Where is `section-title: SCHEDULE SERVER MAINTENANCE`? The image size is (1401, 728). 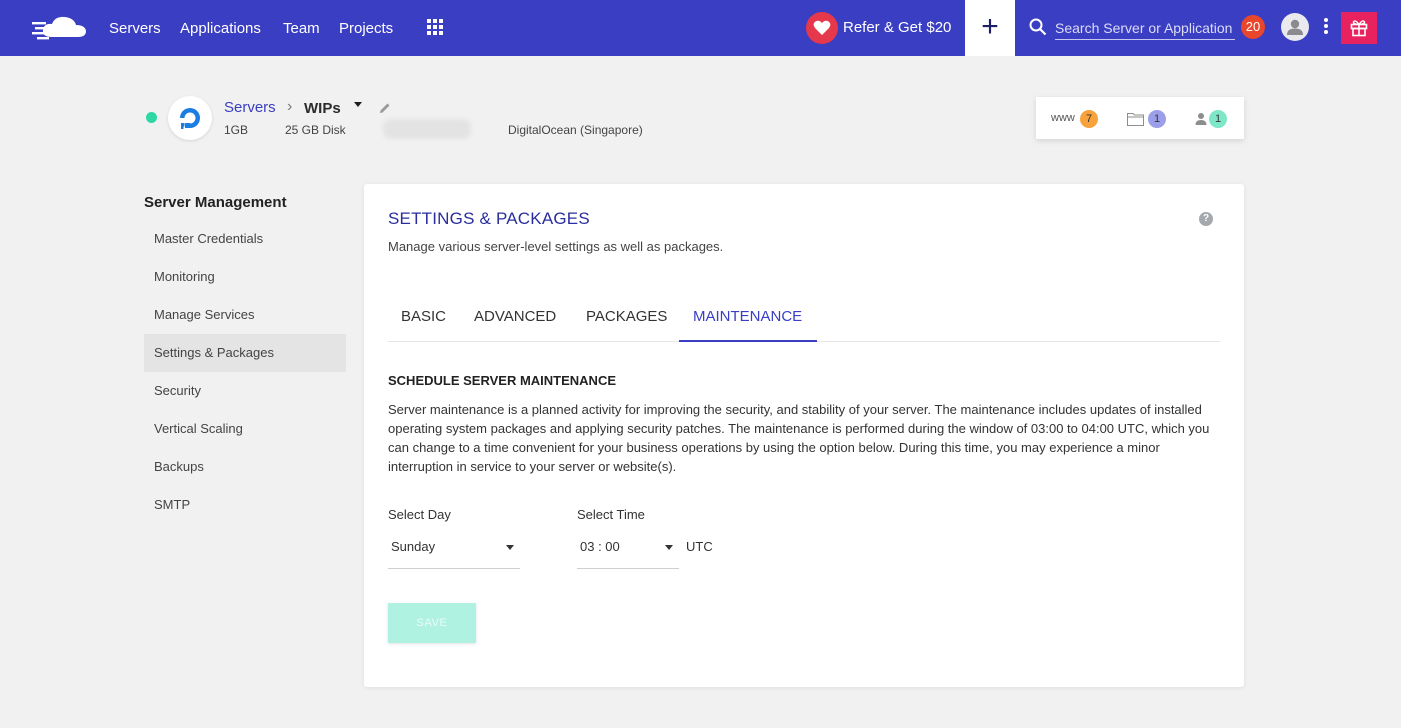
section-title: SCHEDULE SERVER MAINTENANCE is located at coordinates (502, 380).